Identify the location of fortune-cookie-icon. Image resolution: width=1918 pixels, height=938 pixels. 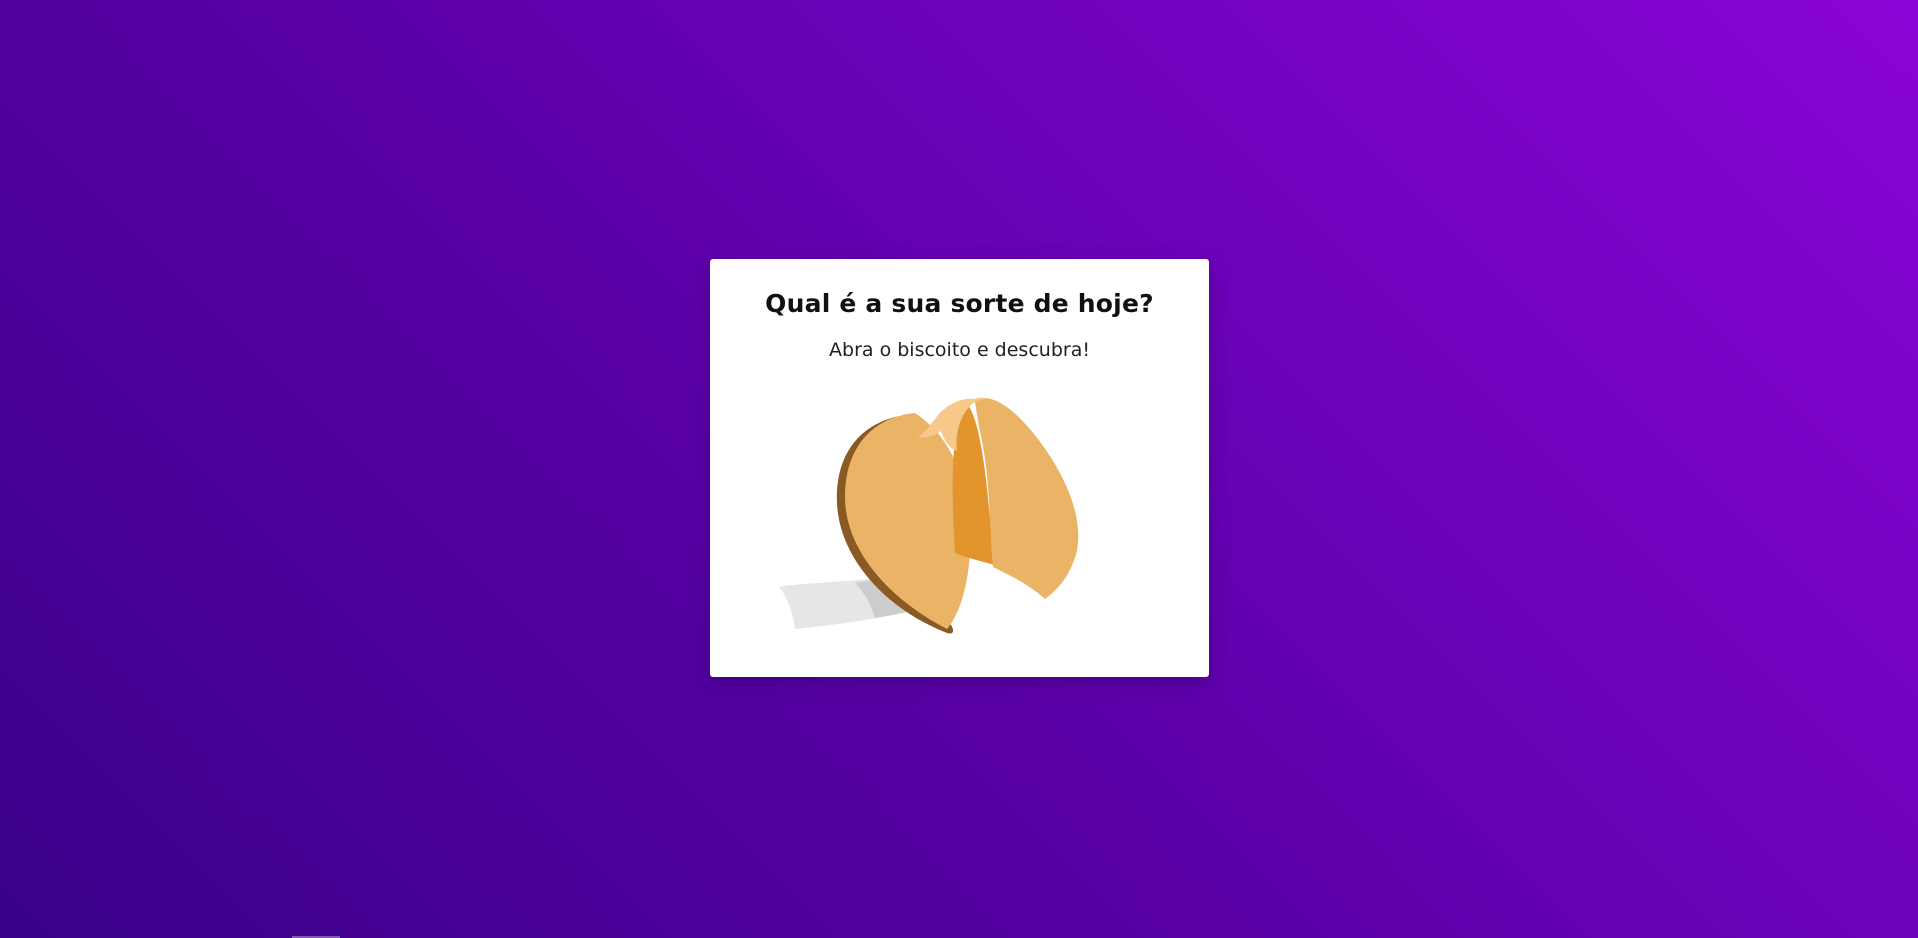
(929, 515).